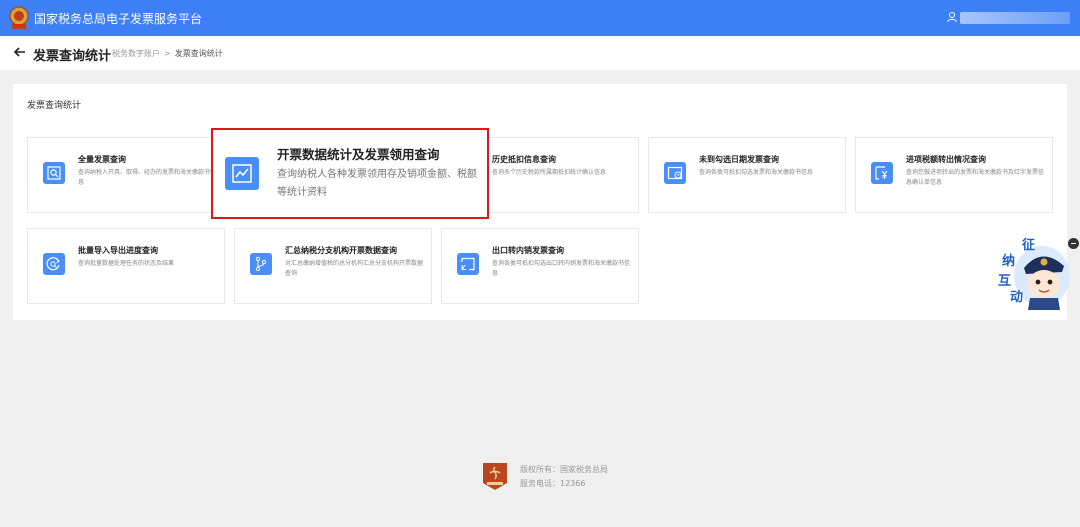 Image resolution: width=1080 pixels, height=527 pixels. I want to click on mascot-char: 征, so click(1029, 245).